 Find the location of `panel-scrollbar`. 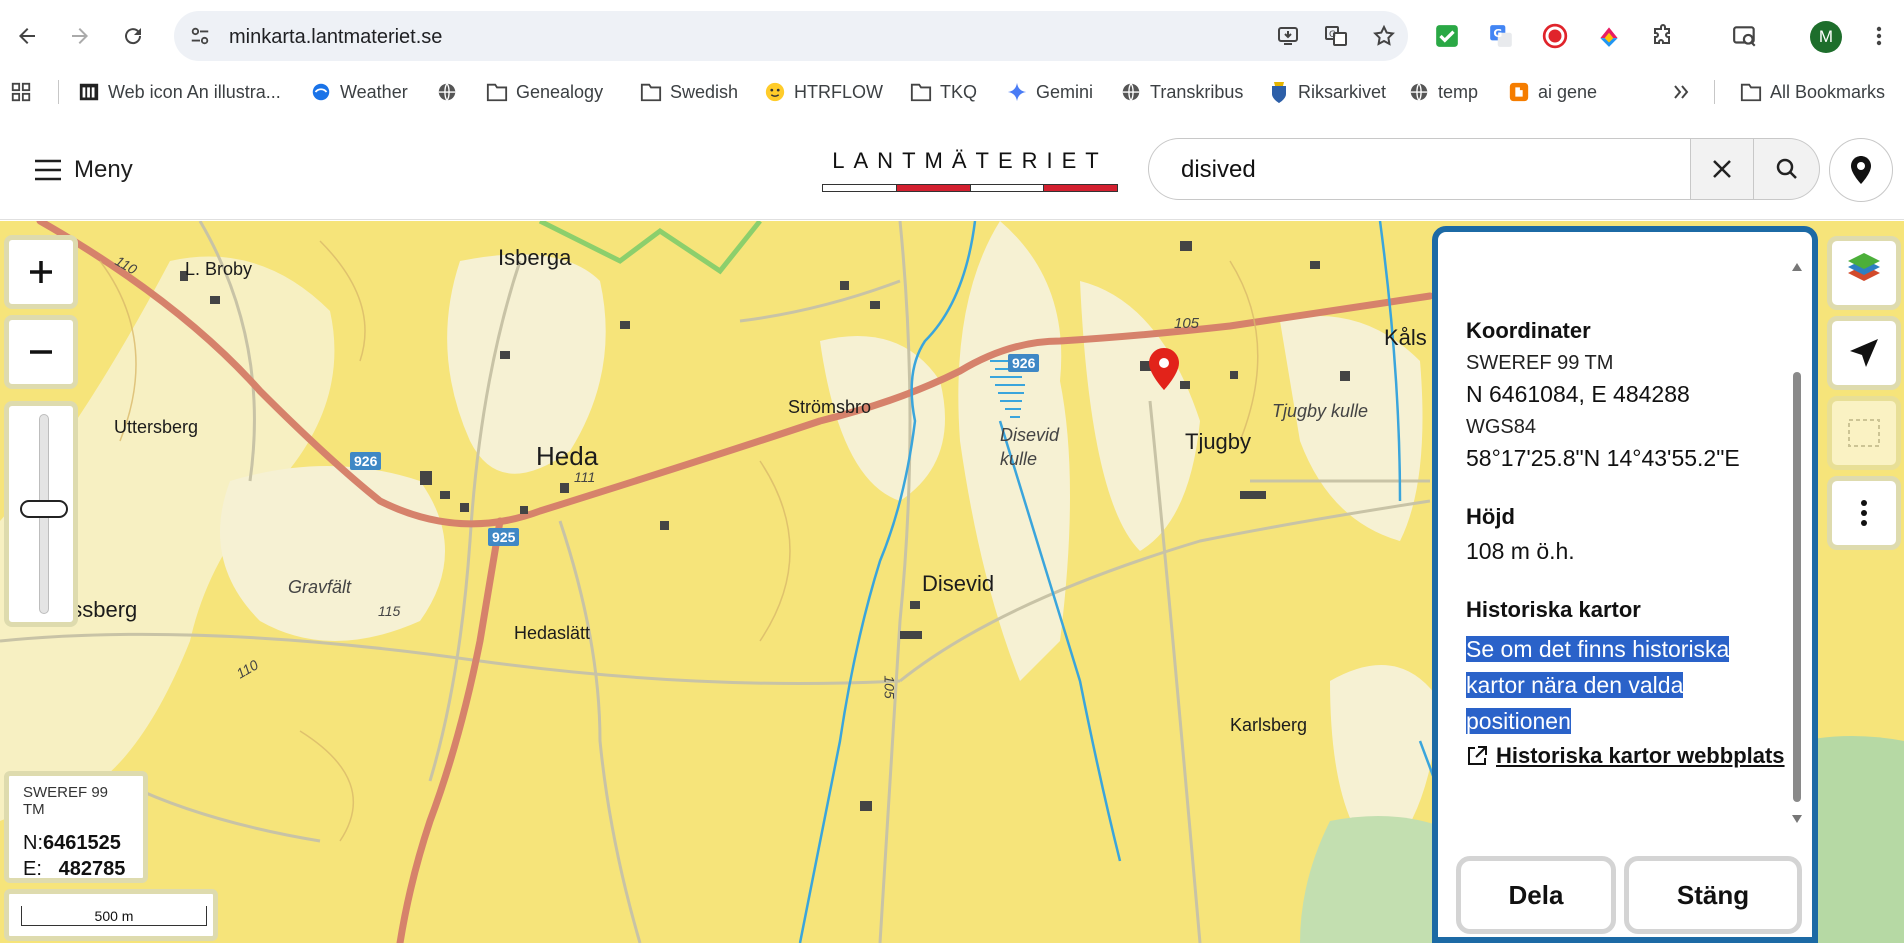

panel-scrollbar is located at coordinates (1797, 547).